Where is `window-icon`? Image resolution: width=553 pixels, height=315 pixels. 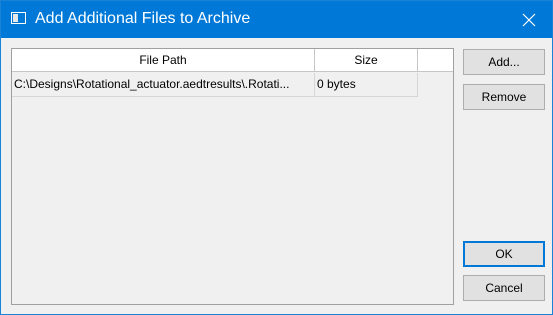
window-icon is located at coordinates (18, 18).